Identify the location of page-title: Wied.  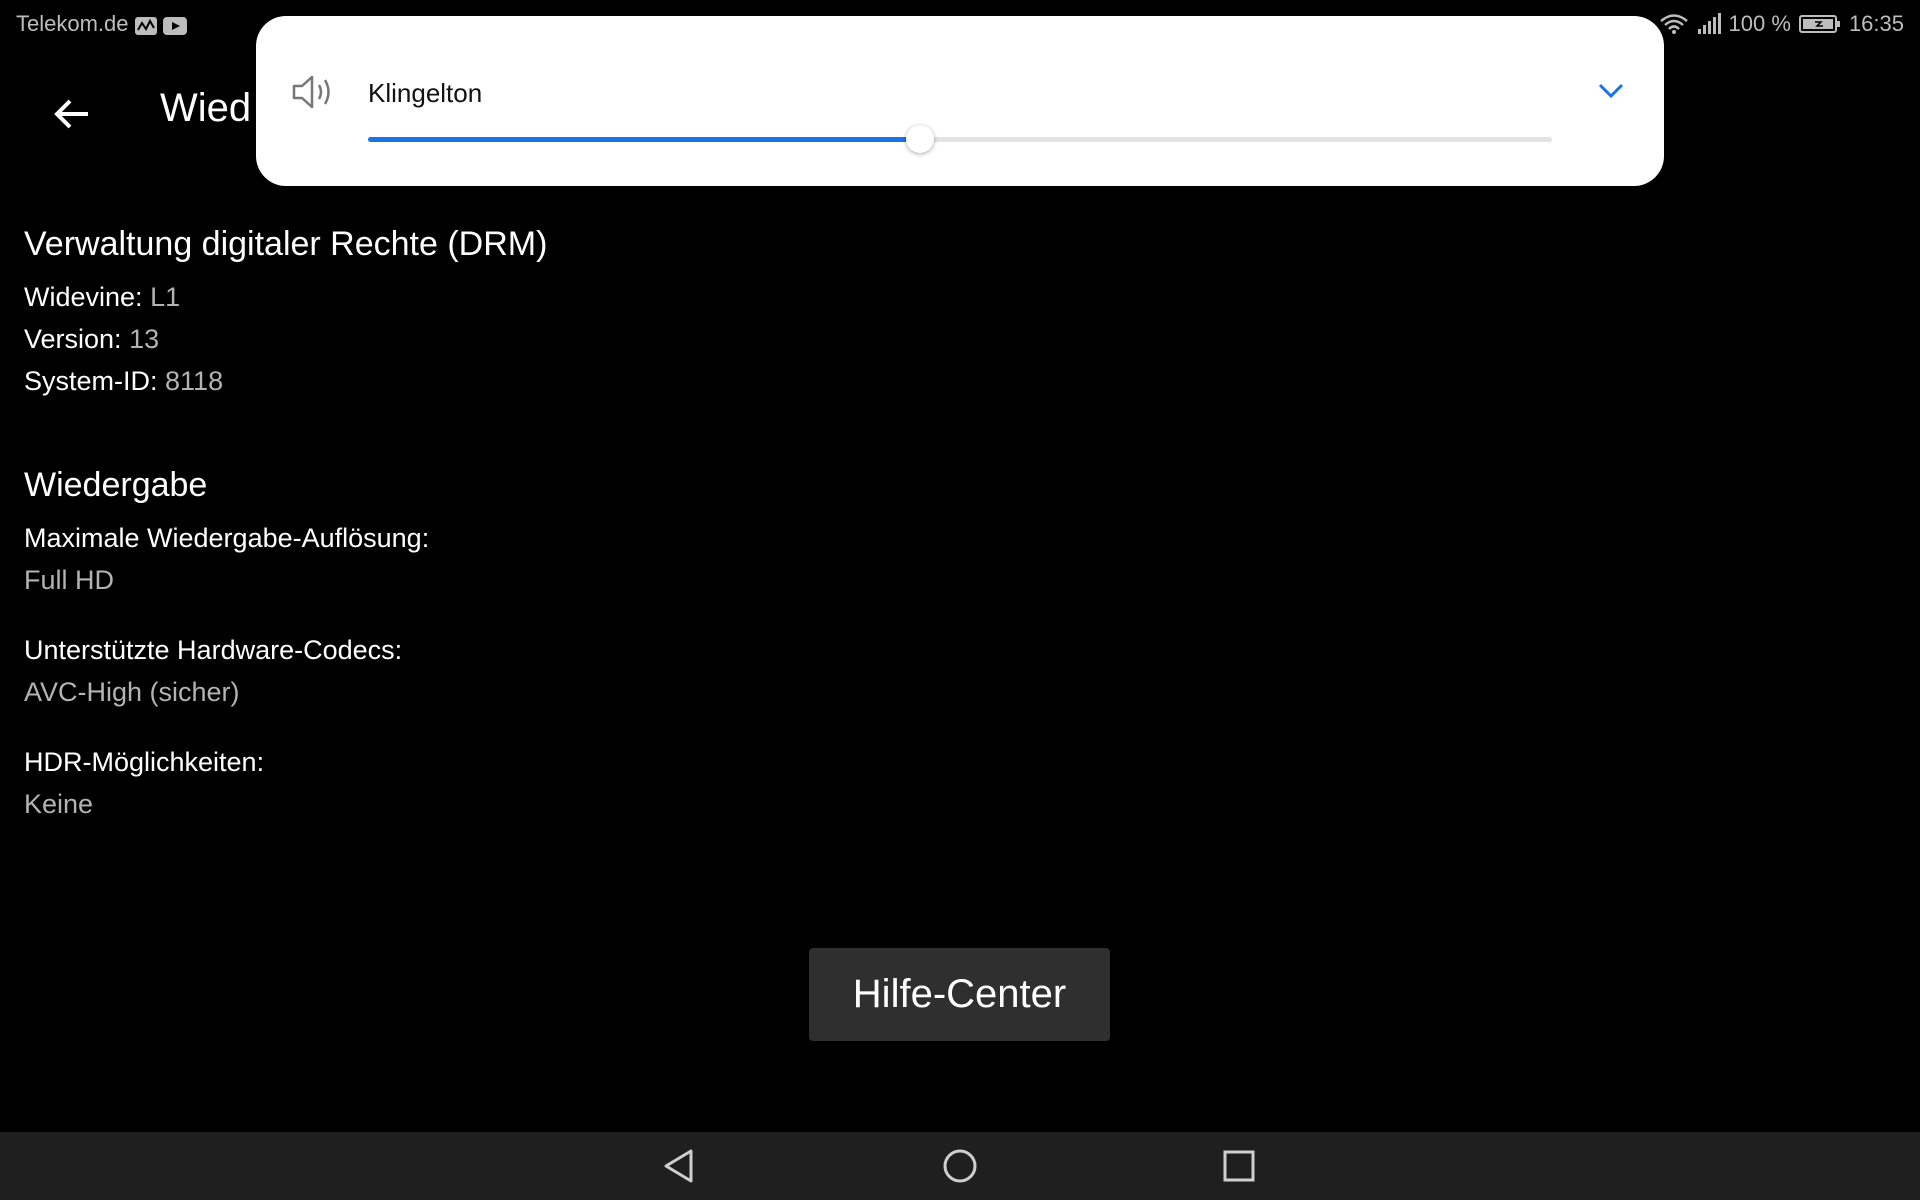
(206, 108).